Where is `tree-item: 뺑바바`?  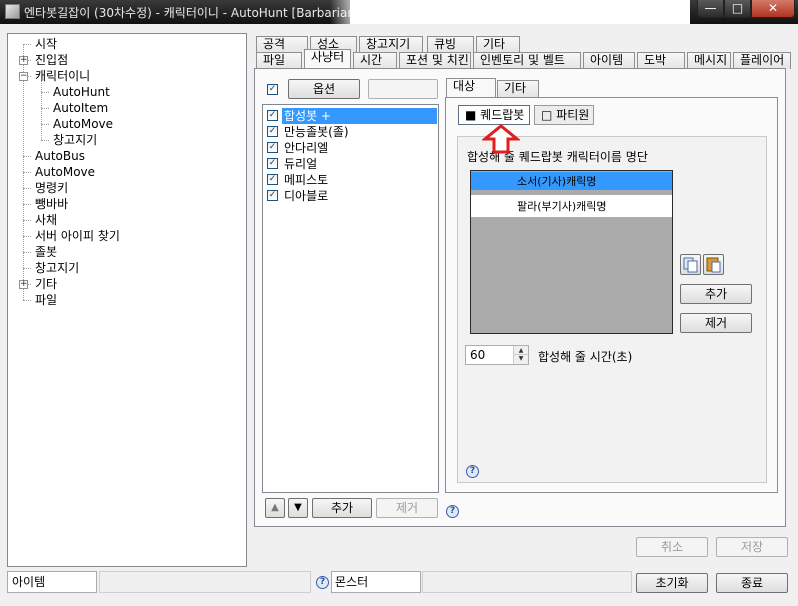 tree-item: 뺑바바 is located at coordinates (51, 204).